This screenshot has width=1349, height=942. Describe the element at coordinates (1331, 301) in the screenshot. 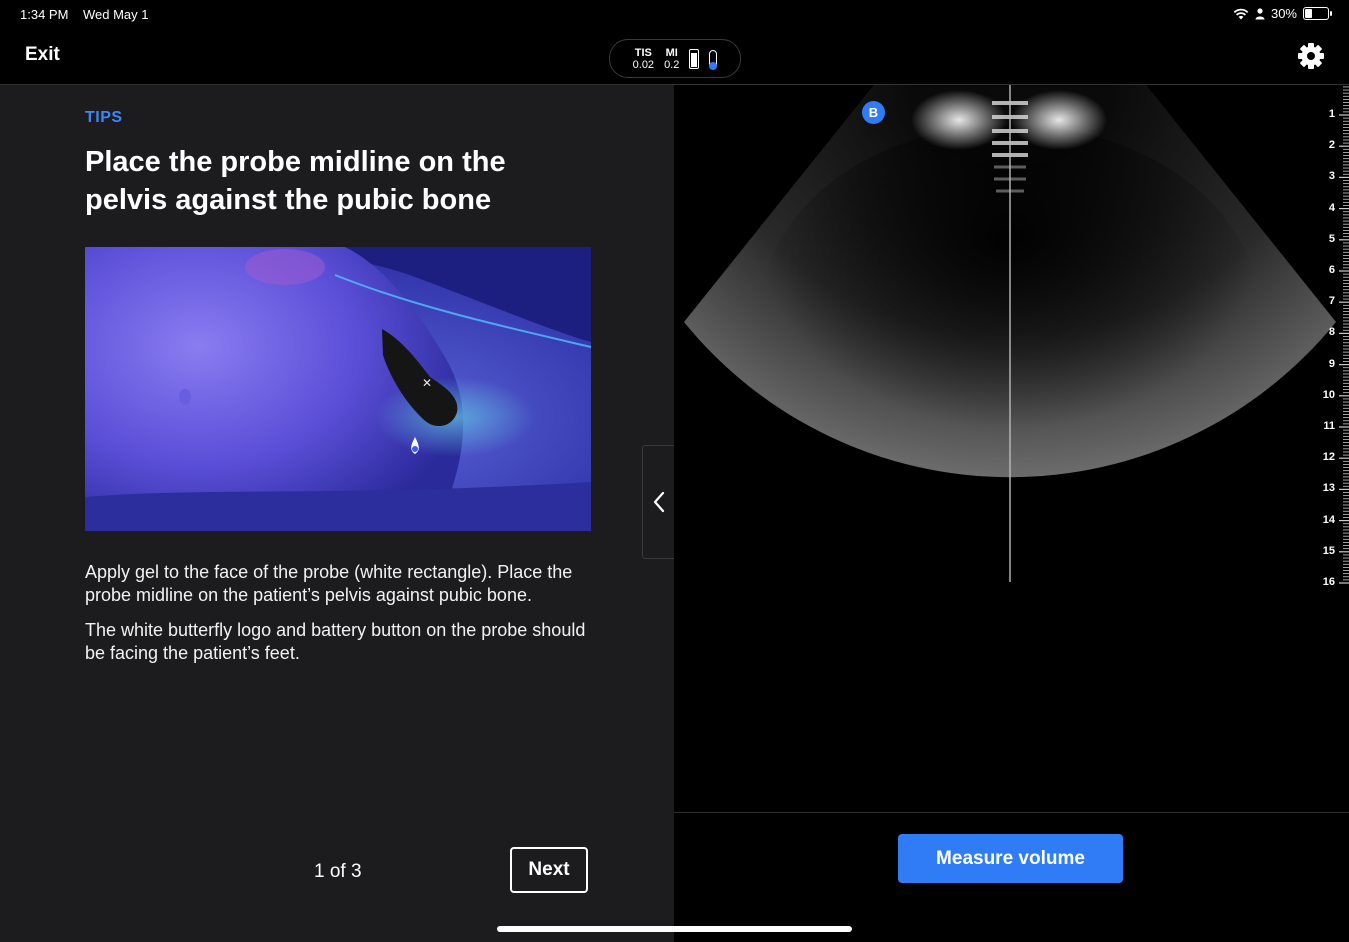

I see `depth-label: 7` at that location.